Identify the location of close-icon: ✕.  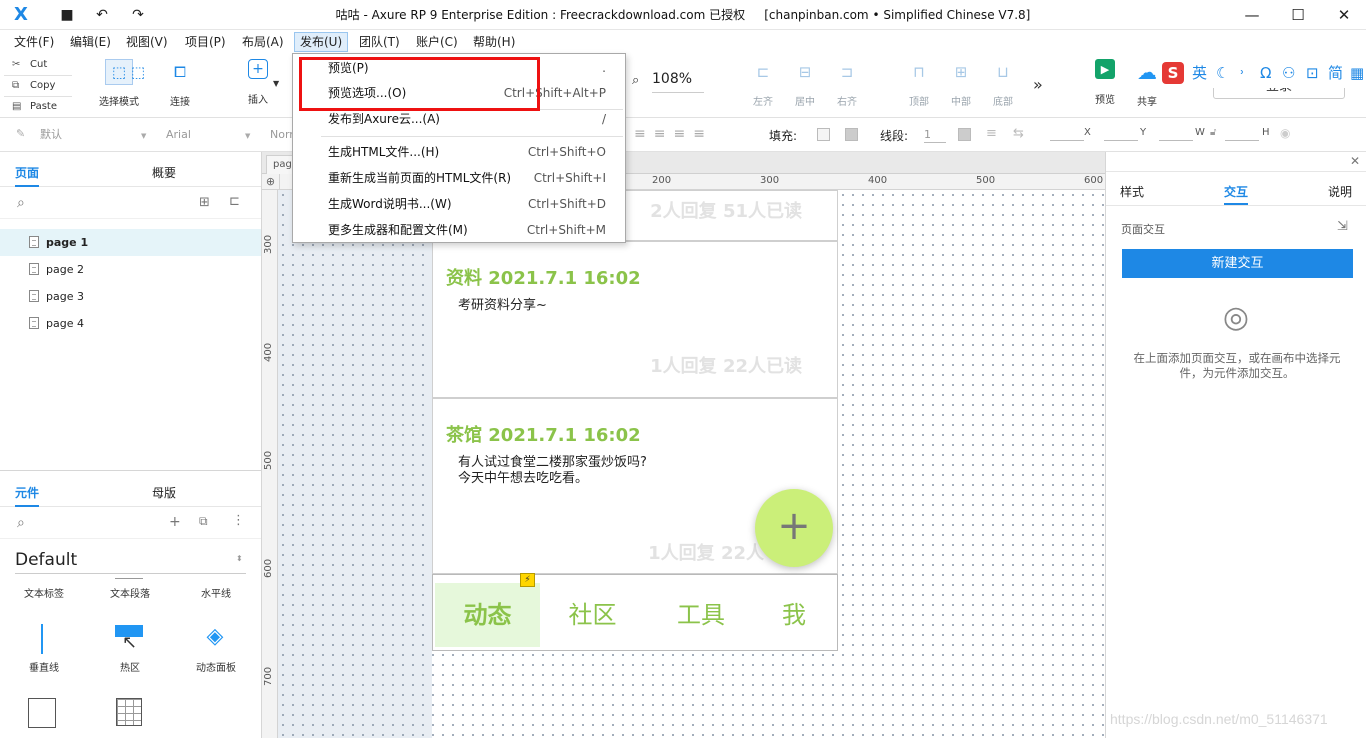
(1344, 15).